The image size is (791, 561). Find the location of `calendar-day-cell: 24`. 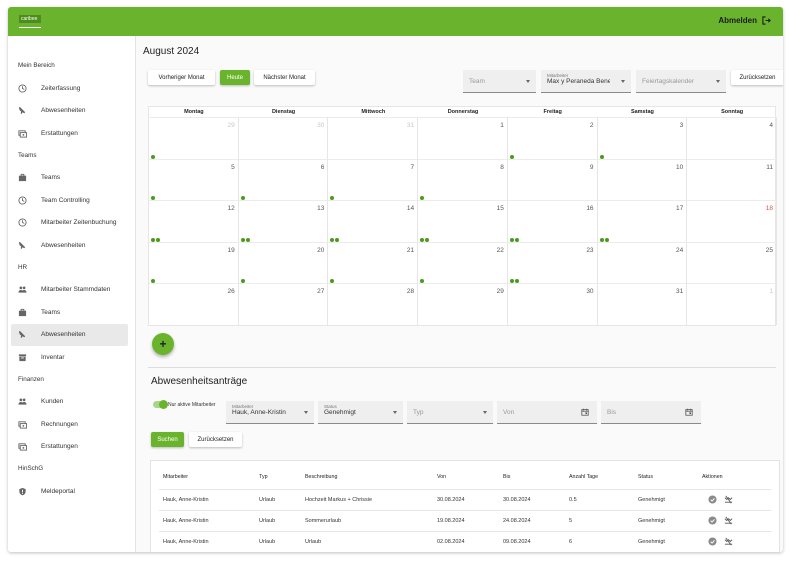

calendar-day-cell: 24 is located at coordinates (642, 262).